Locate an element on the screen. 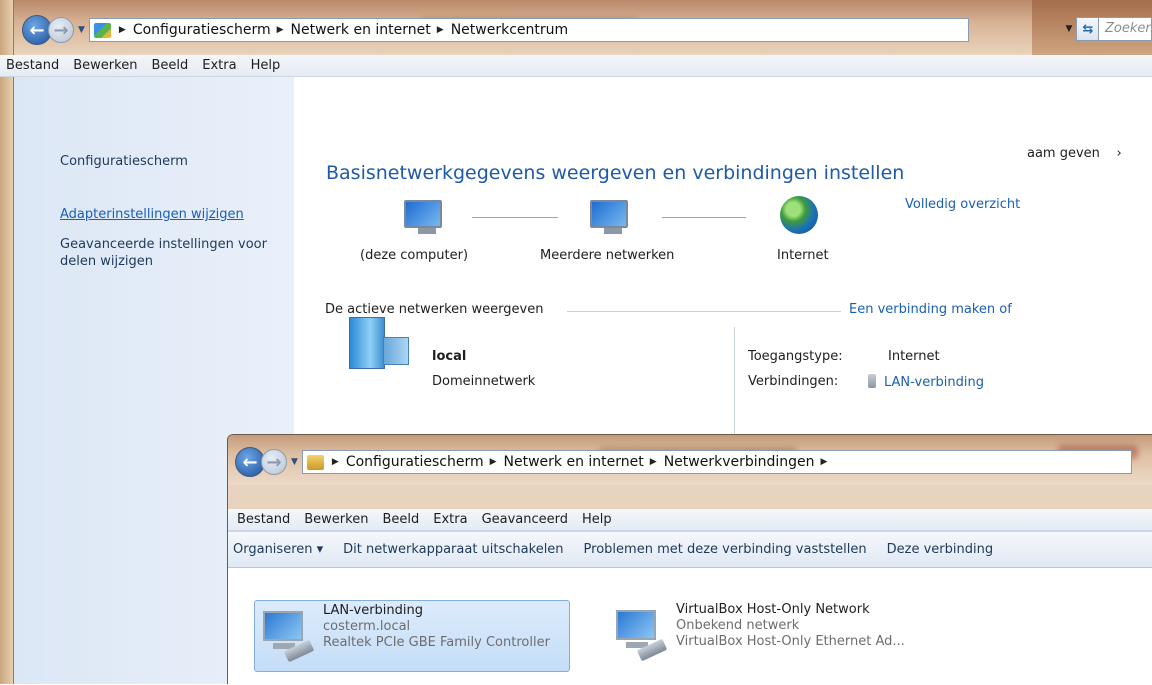 Image resolution: width=1152 pixels, height=685 pixels. refresh-button: ⇆ is located at coordinates (1088, 29).